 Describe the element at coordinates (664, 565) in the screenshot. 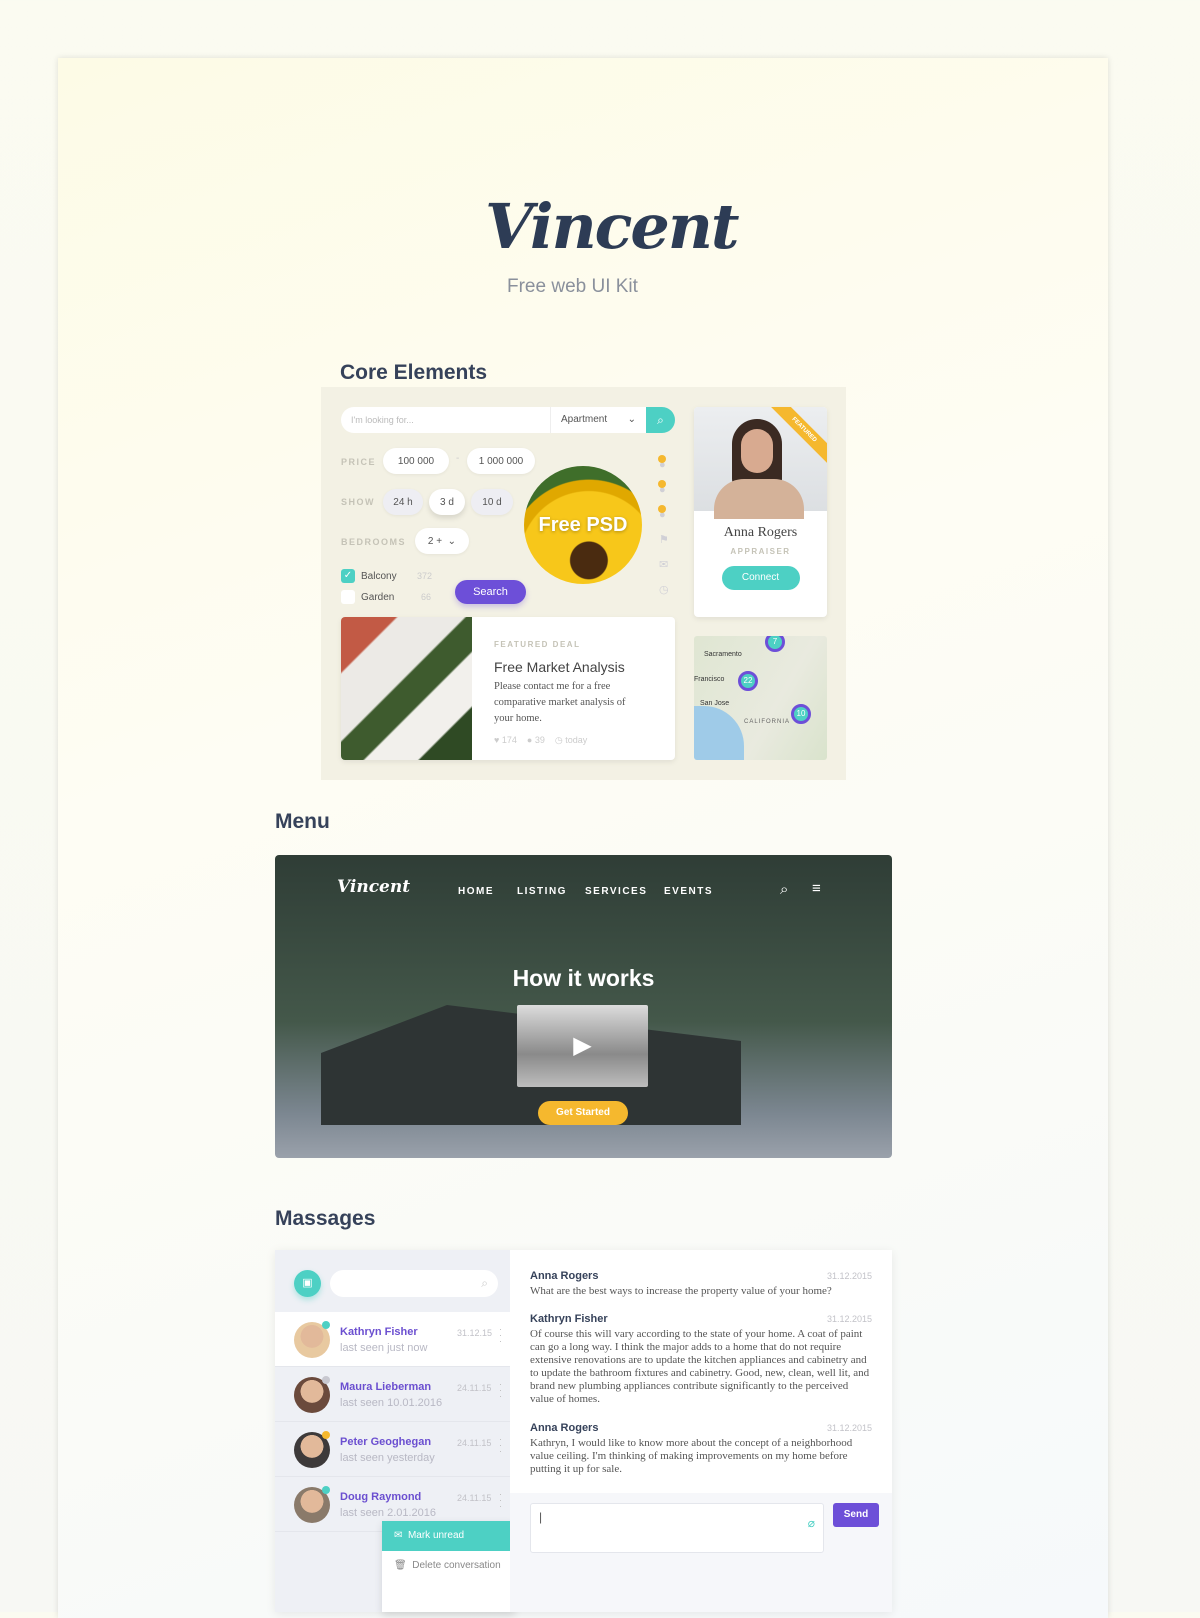

I see `mail-icon: ✉` at that location.